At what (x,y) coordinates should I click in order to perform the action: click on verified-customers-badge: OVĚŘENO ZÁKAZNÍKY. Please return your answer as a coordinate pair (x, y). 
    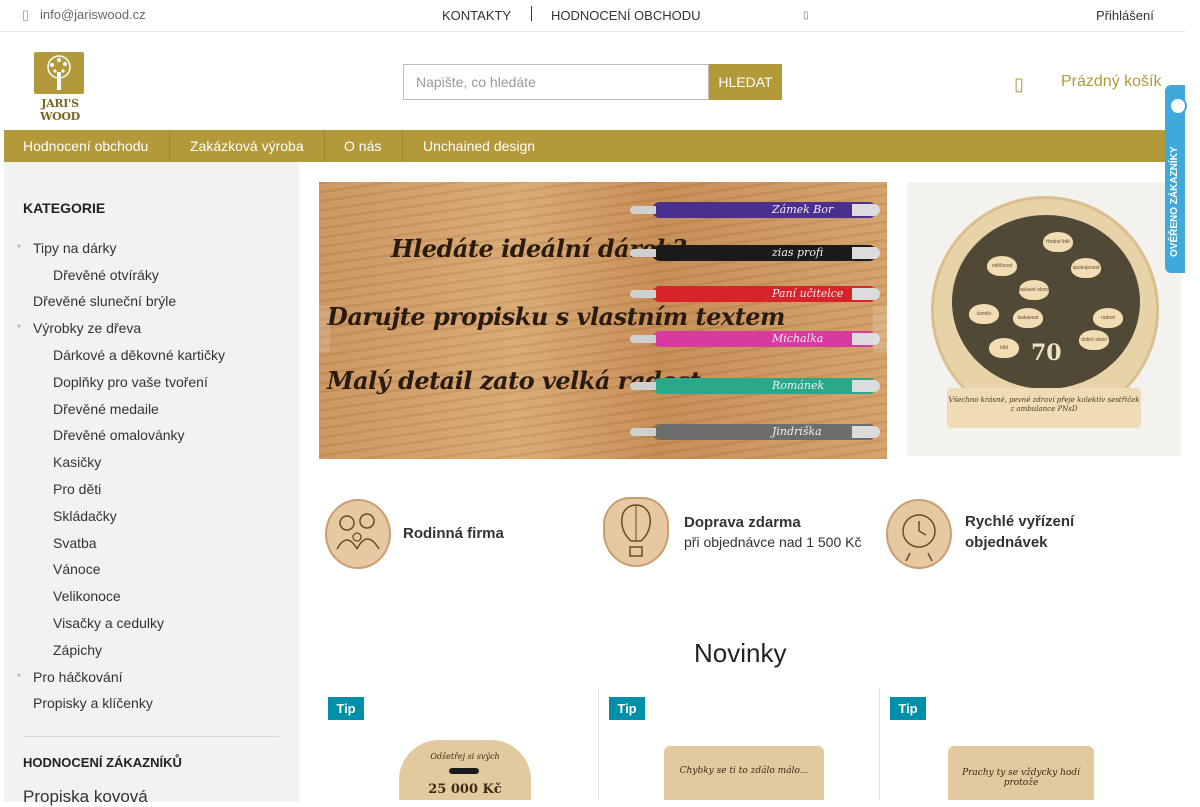
    Looking at the image, I should click on (1176, 179).